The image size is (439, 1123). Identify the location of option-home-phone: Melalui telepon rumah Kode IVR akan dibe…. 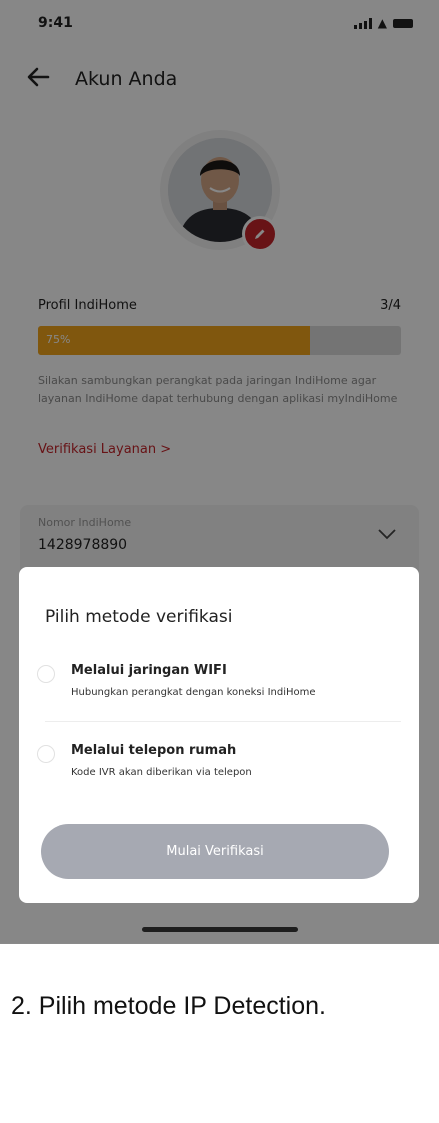
(219, 769).